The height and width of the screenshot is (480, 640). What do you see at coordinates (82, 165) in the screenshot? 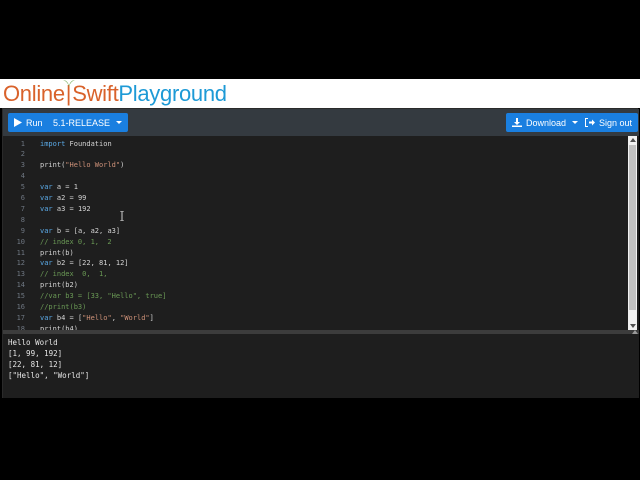
I see `code-text: print("Hello World")` at bounding box center [82, 165].